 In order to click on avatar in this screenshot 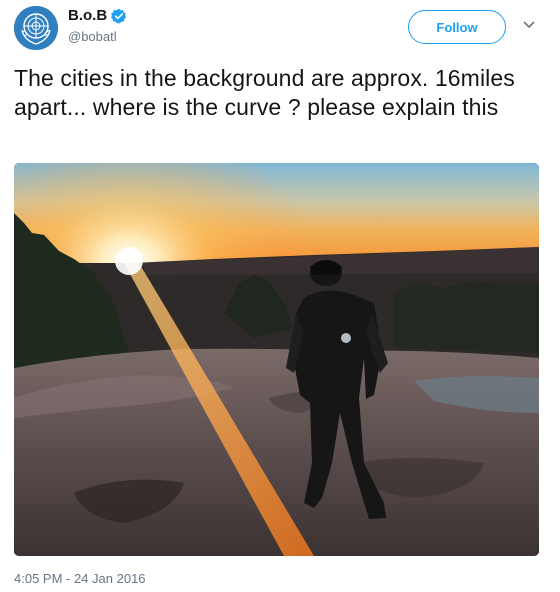, I will do `click(36, 28)`.